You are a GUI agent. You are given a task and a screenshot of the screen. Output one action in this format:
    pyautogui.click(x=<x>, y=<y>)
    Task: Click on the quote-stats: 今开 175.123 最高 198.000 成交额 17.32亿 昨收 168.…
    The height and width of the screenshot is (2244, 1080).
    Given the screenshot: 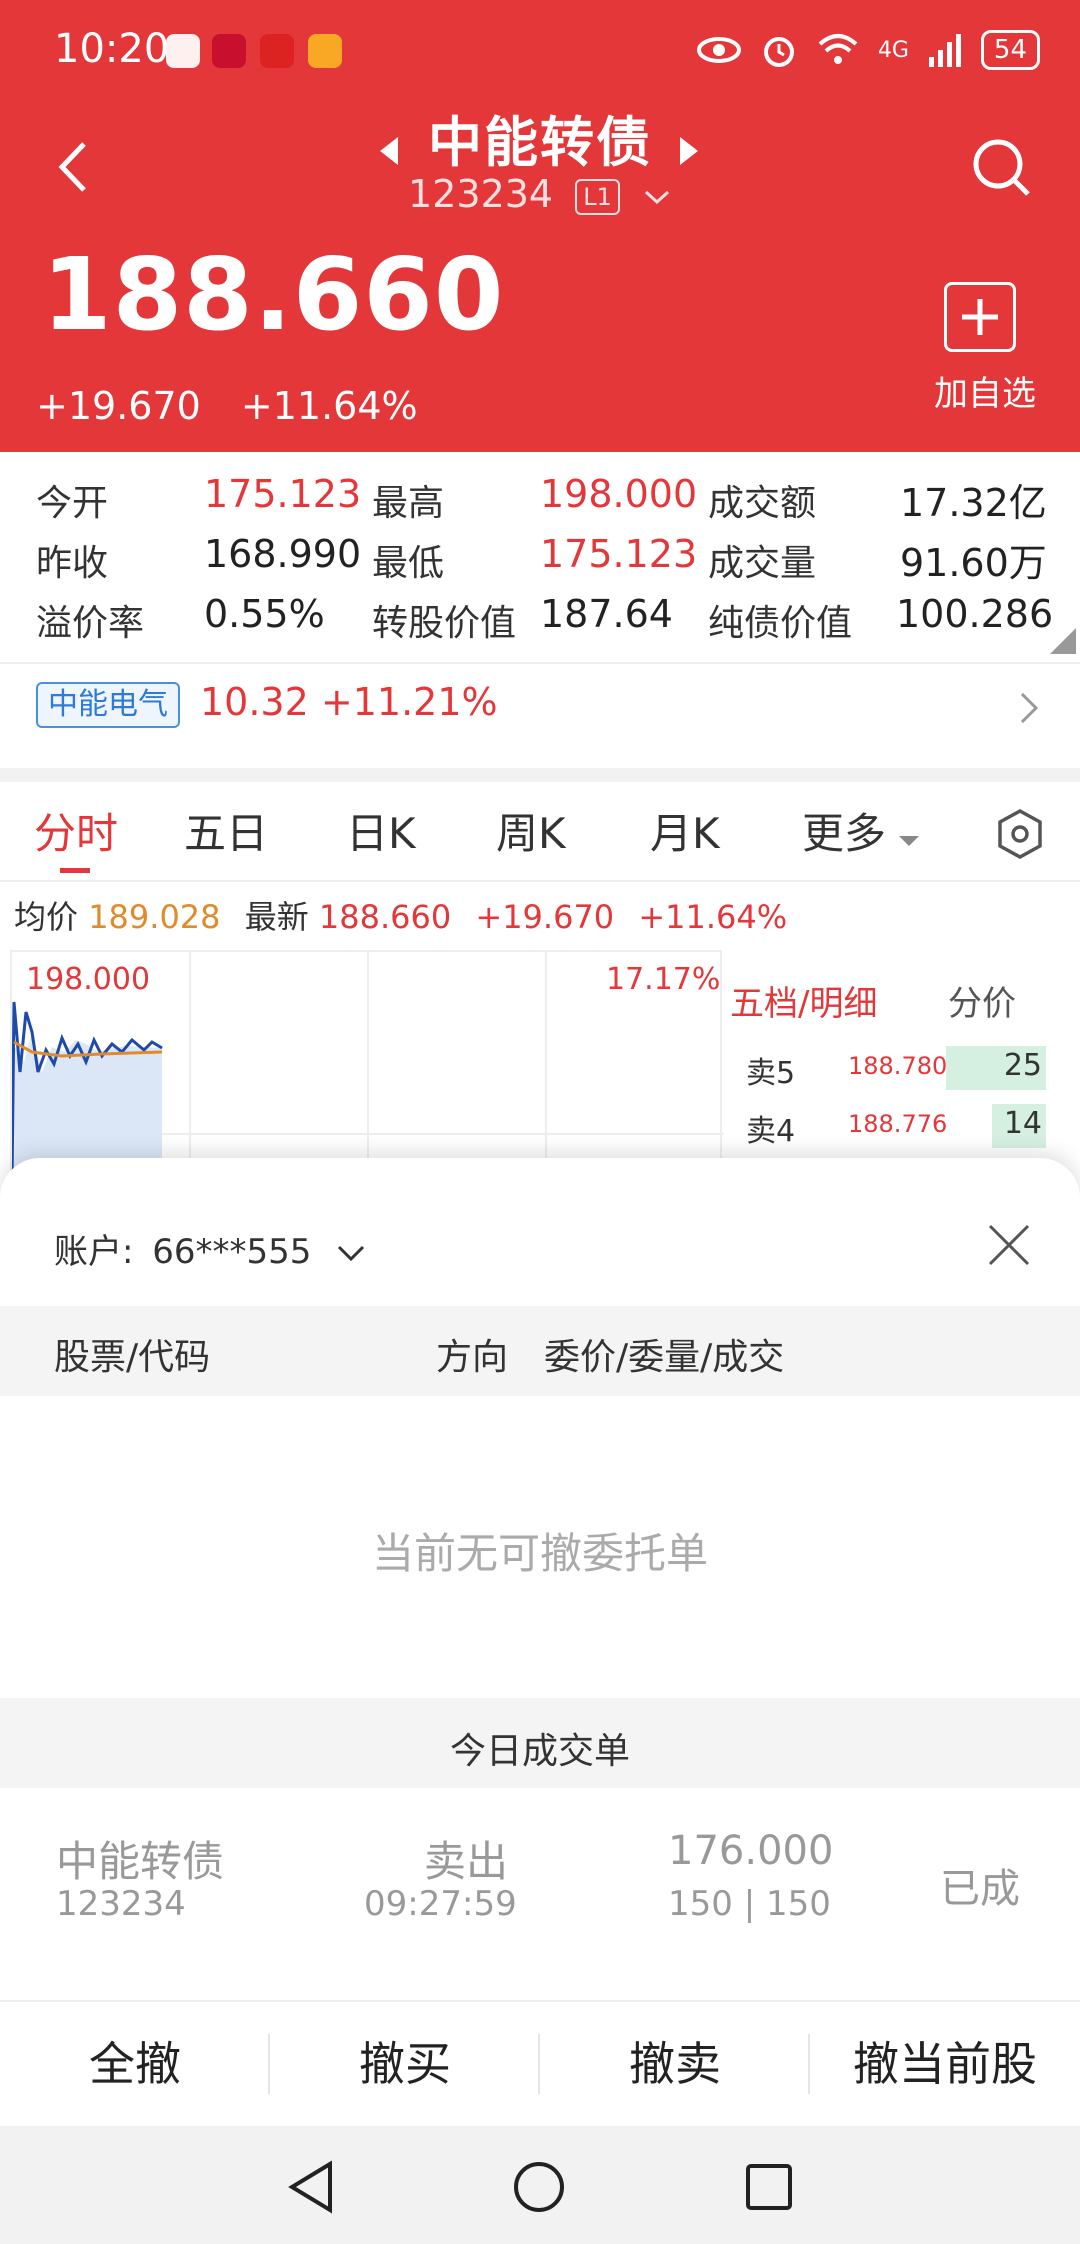 What is the action you would take?
    pyautogui.click(x=540, y=557)
    